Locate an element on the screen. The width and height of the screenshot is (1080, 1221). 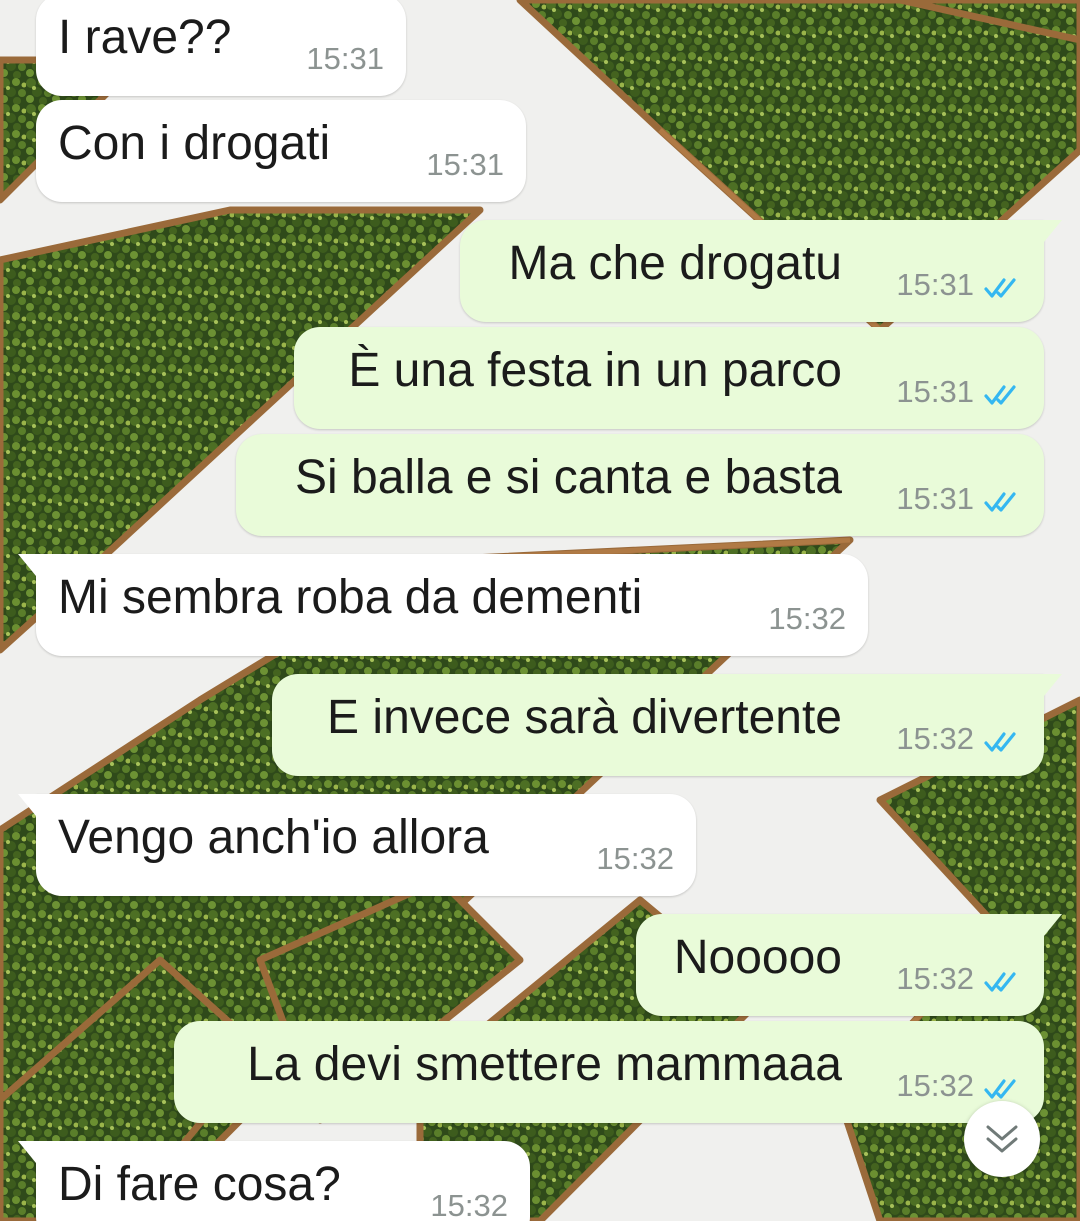
double-chevron-down-icon is located at coordinates (1002, 1139).